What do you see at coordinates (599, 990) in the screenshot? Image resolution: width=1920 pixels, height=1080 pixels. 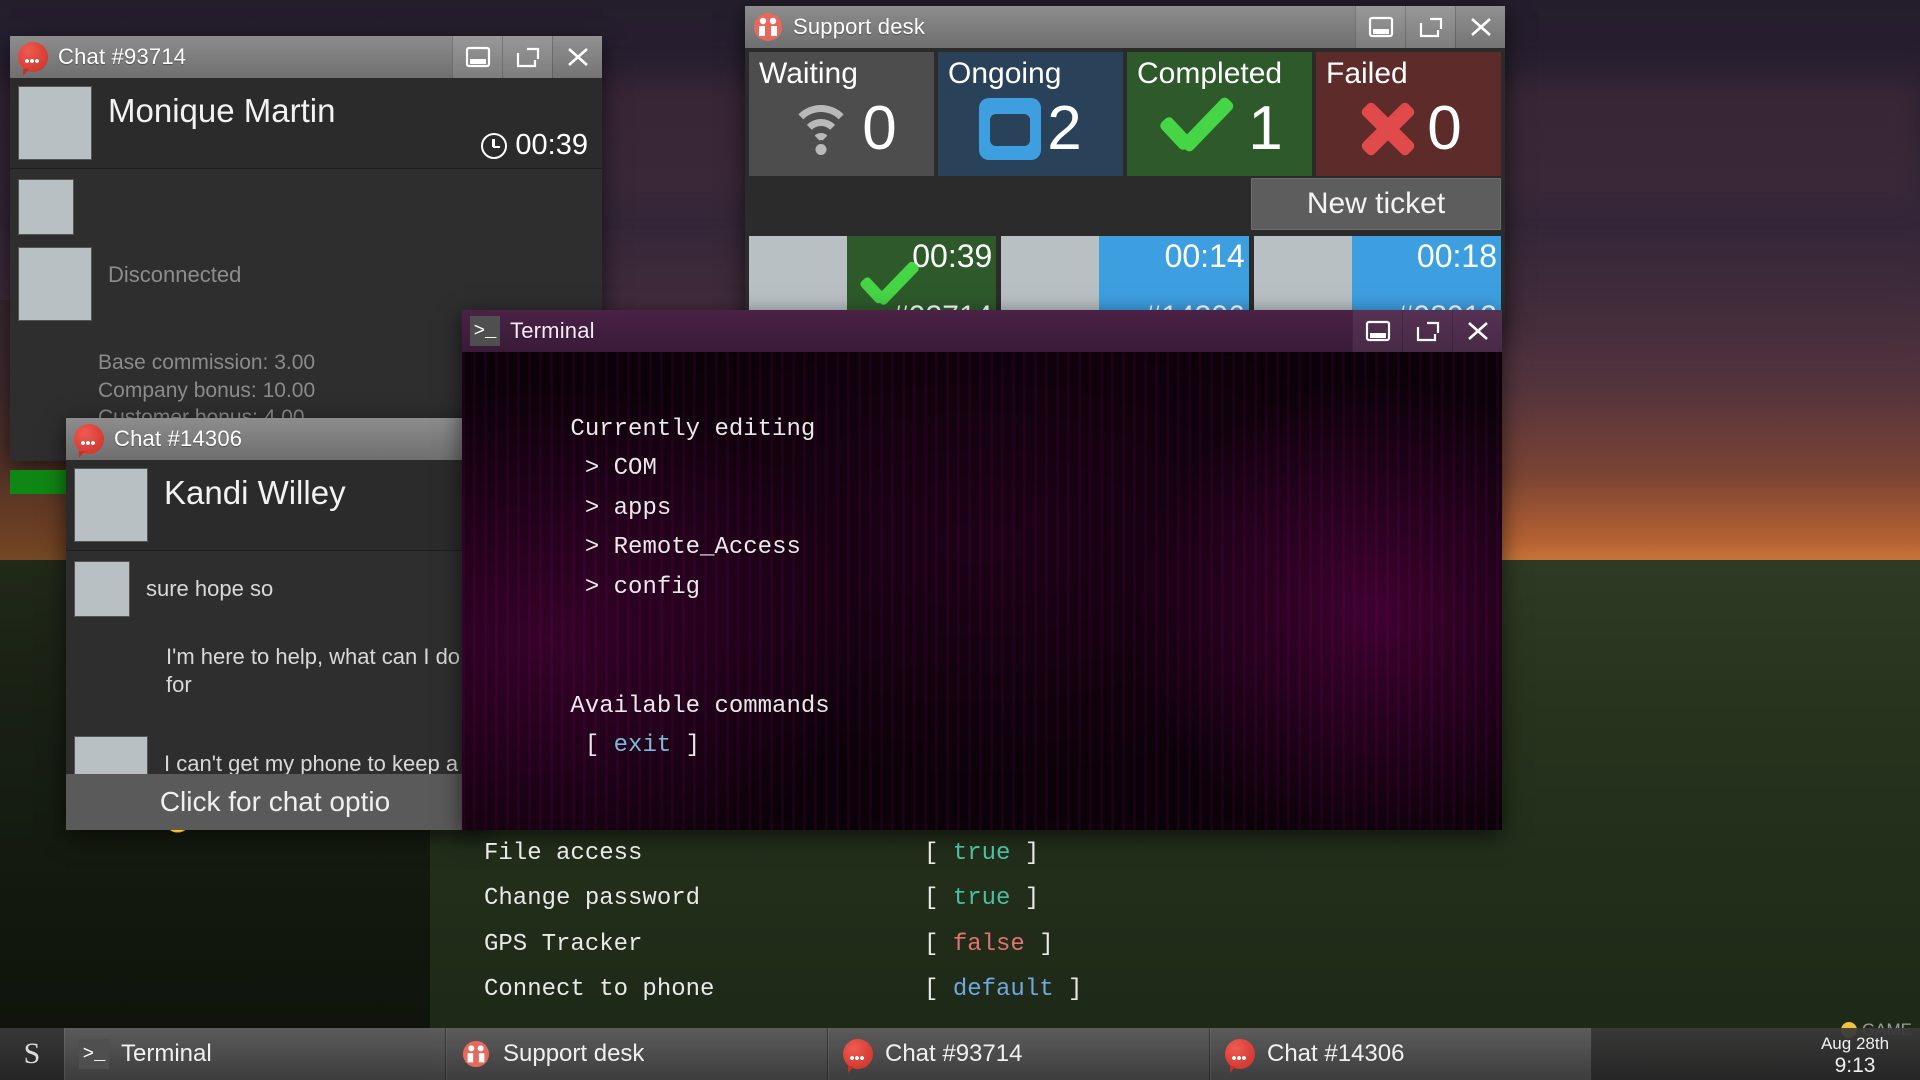 I see `config-key: Connect to phone` at bounding box center [599, 990].